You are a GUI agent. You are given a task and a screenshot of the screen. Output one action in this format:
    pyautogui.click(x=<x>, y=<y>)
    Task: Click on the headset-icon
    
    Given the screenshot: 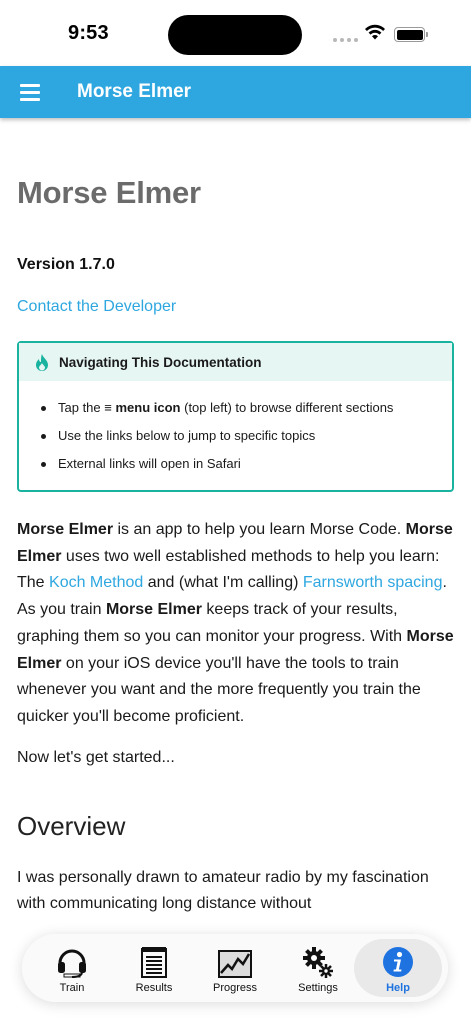 What is the action you would take?
    pyautogui.click(x=72, y=963)
    